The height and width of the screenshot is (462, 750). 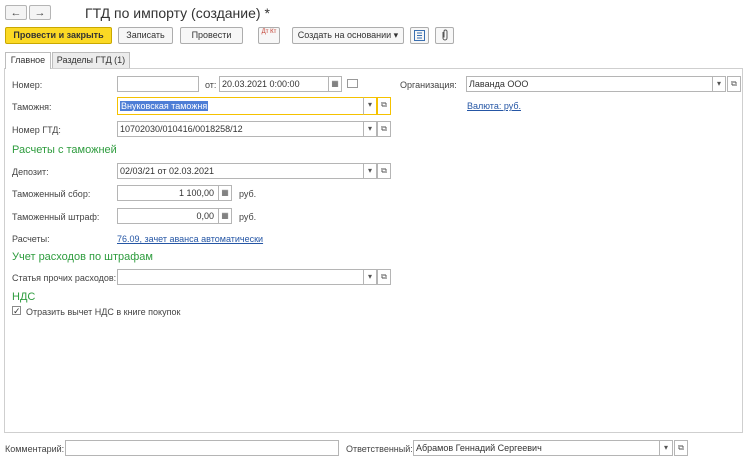 I want to click on customs-field: Внуковская таможня, so click(x=240, y=106).